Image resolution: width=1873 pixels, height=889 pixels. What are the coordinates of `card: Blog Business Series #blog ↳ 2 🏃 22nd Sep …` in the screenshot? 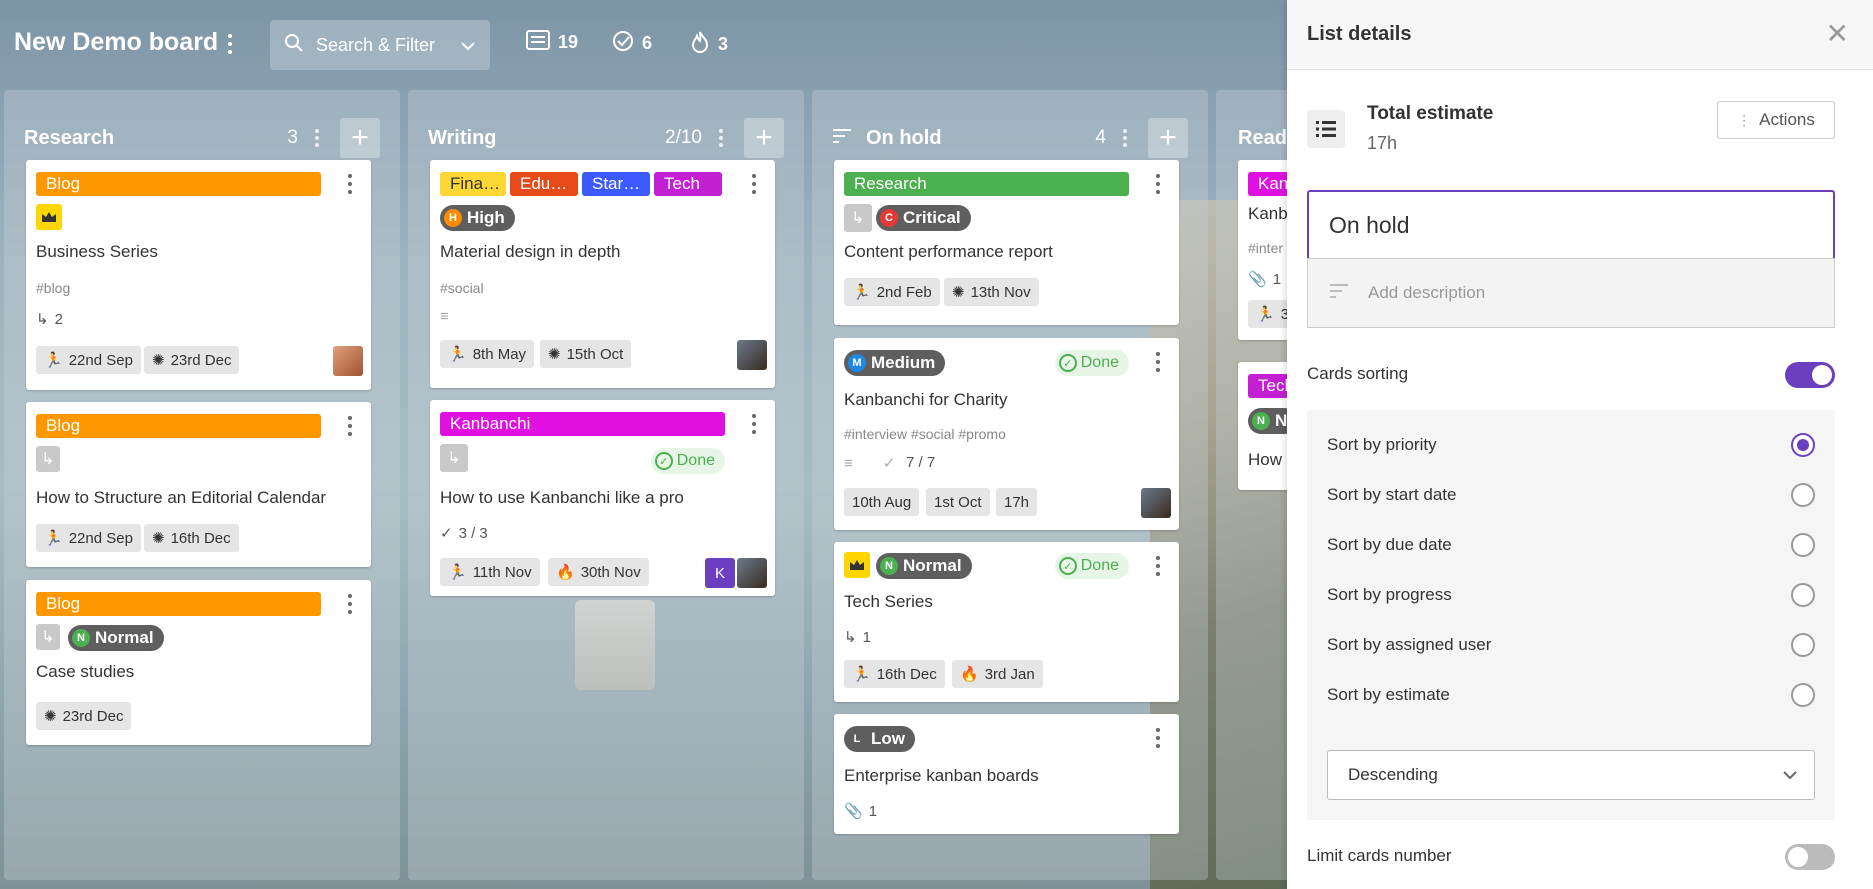 It's located at (198, 275).